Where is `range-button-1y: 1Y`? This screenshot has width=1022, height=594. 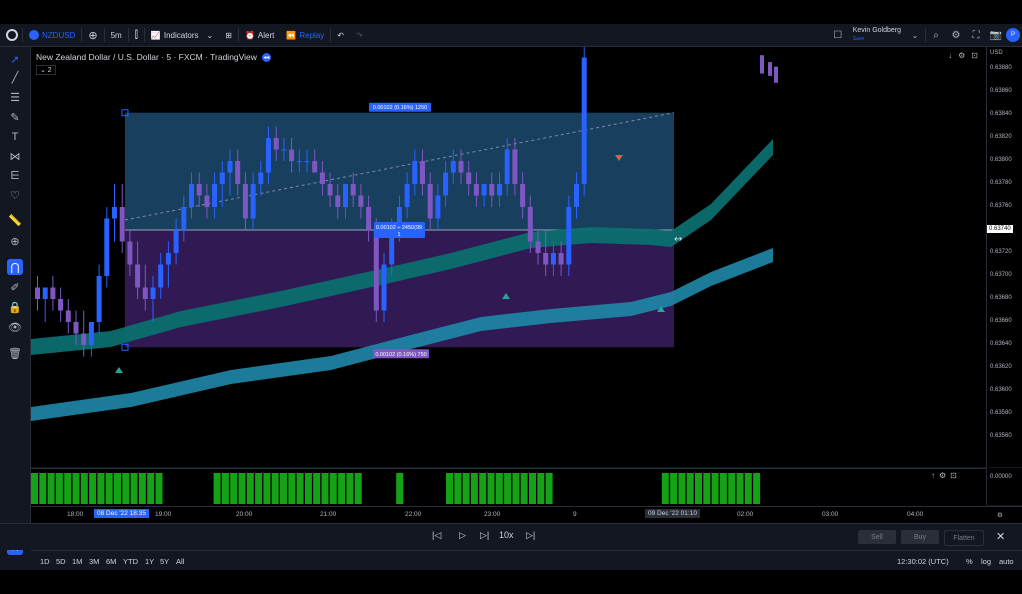 range-button-1y: 1Y is located at coordinates (149, 561).